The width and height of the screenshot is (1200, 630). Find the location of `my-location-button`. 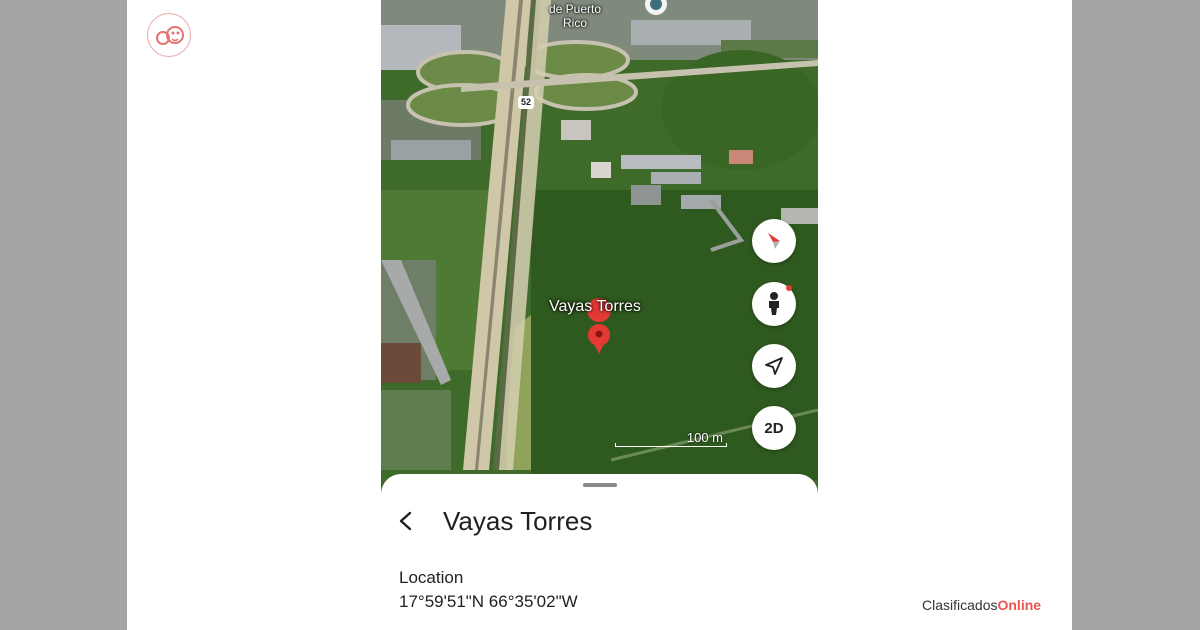

my-location-button is located at coordinates (774, 366).